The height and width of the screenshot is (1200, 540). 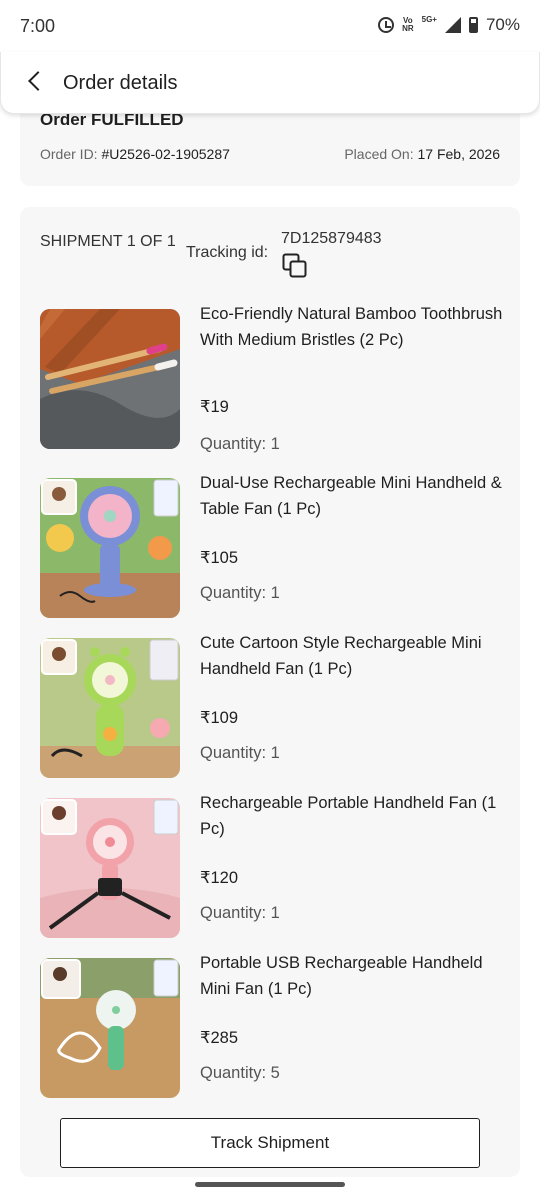 I want to click on order-id: Order ID: #U2526-02-1905287, so click(x=135, y=154).